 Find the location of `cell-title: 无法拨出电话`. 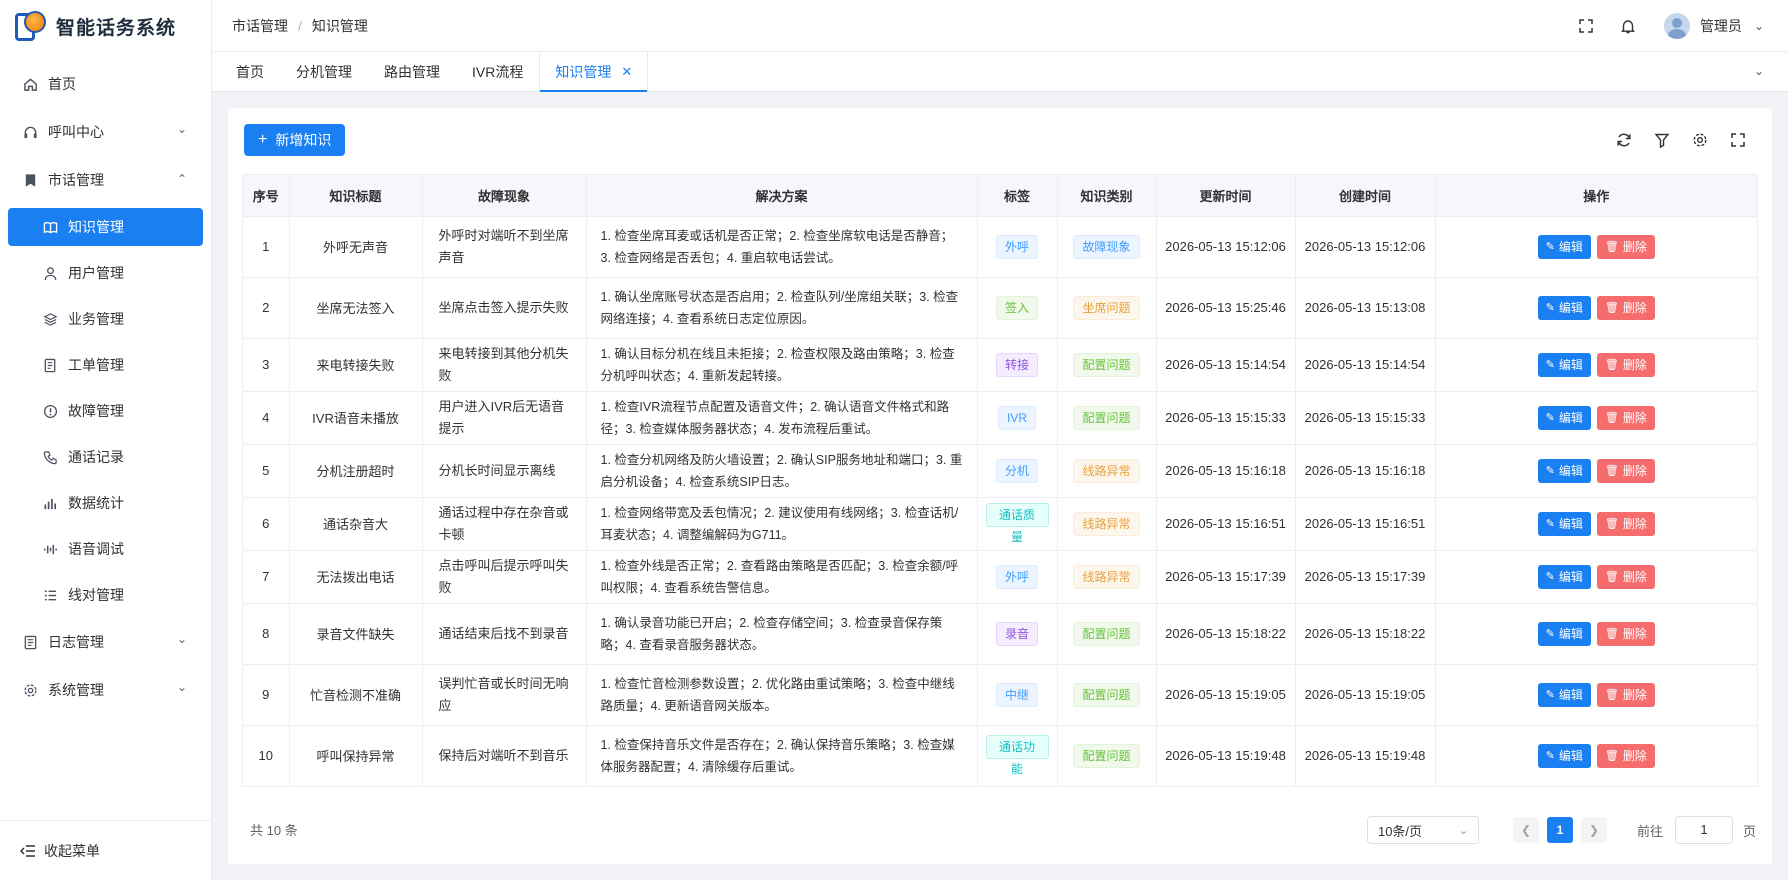

cell-title: 无法拨出电话 is located at coordinates (356, 577).